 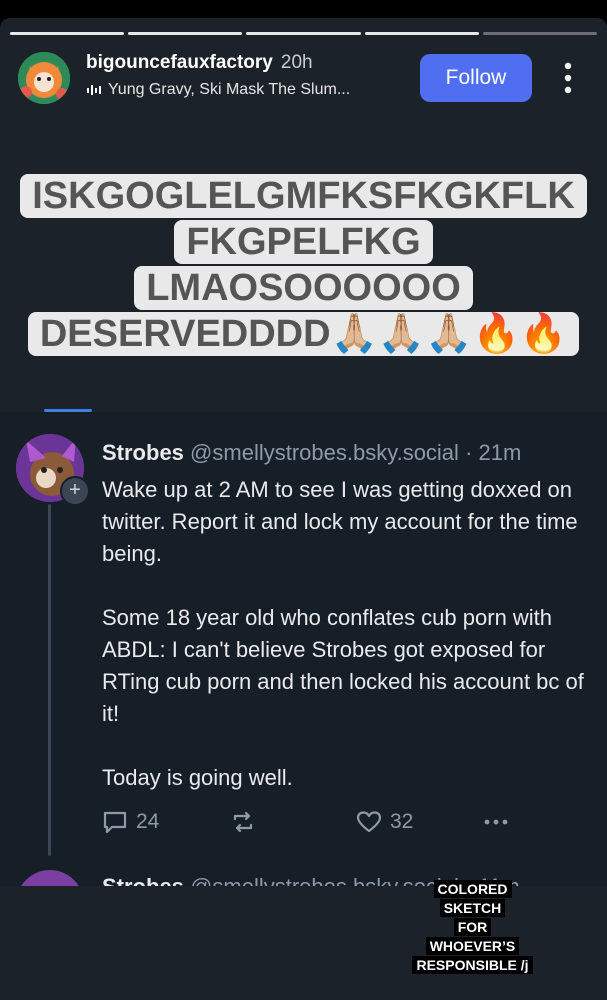 I want to click on sticker-line: FOR, so click(x=472, y=927).